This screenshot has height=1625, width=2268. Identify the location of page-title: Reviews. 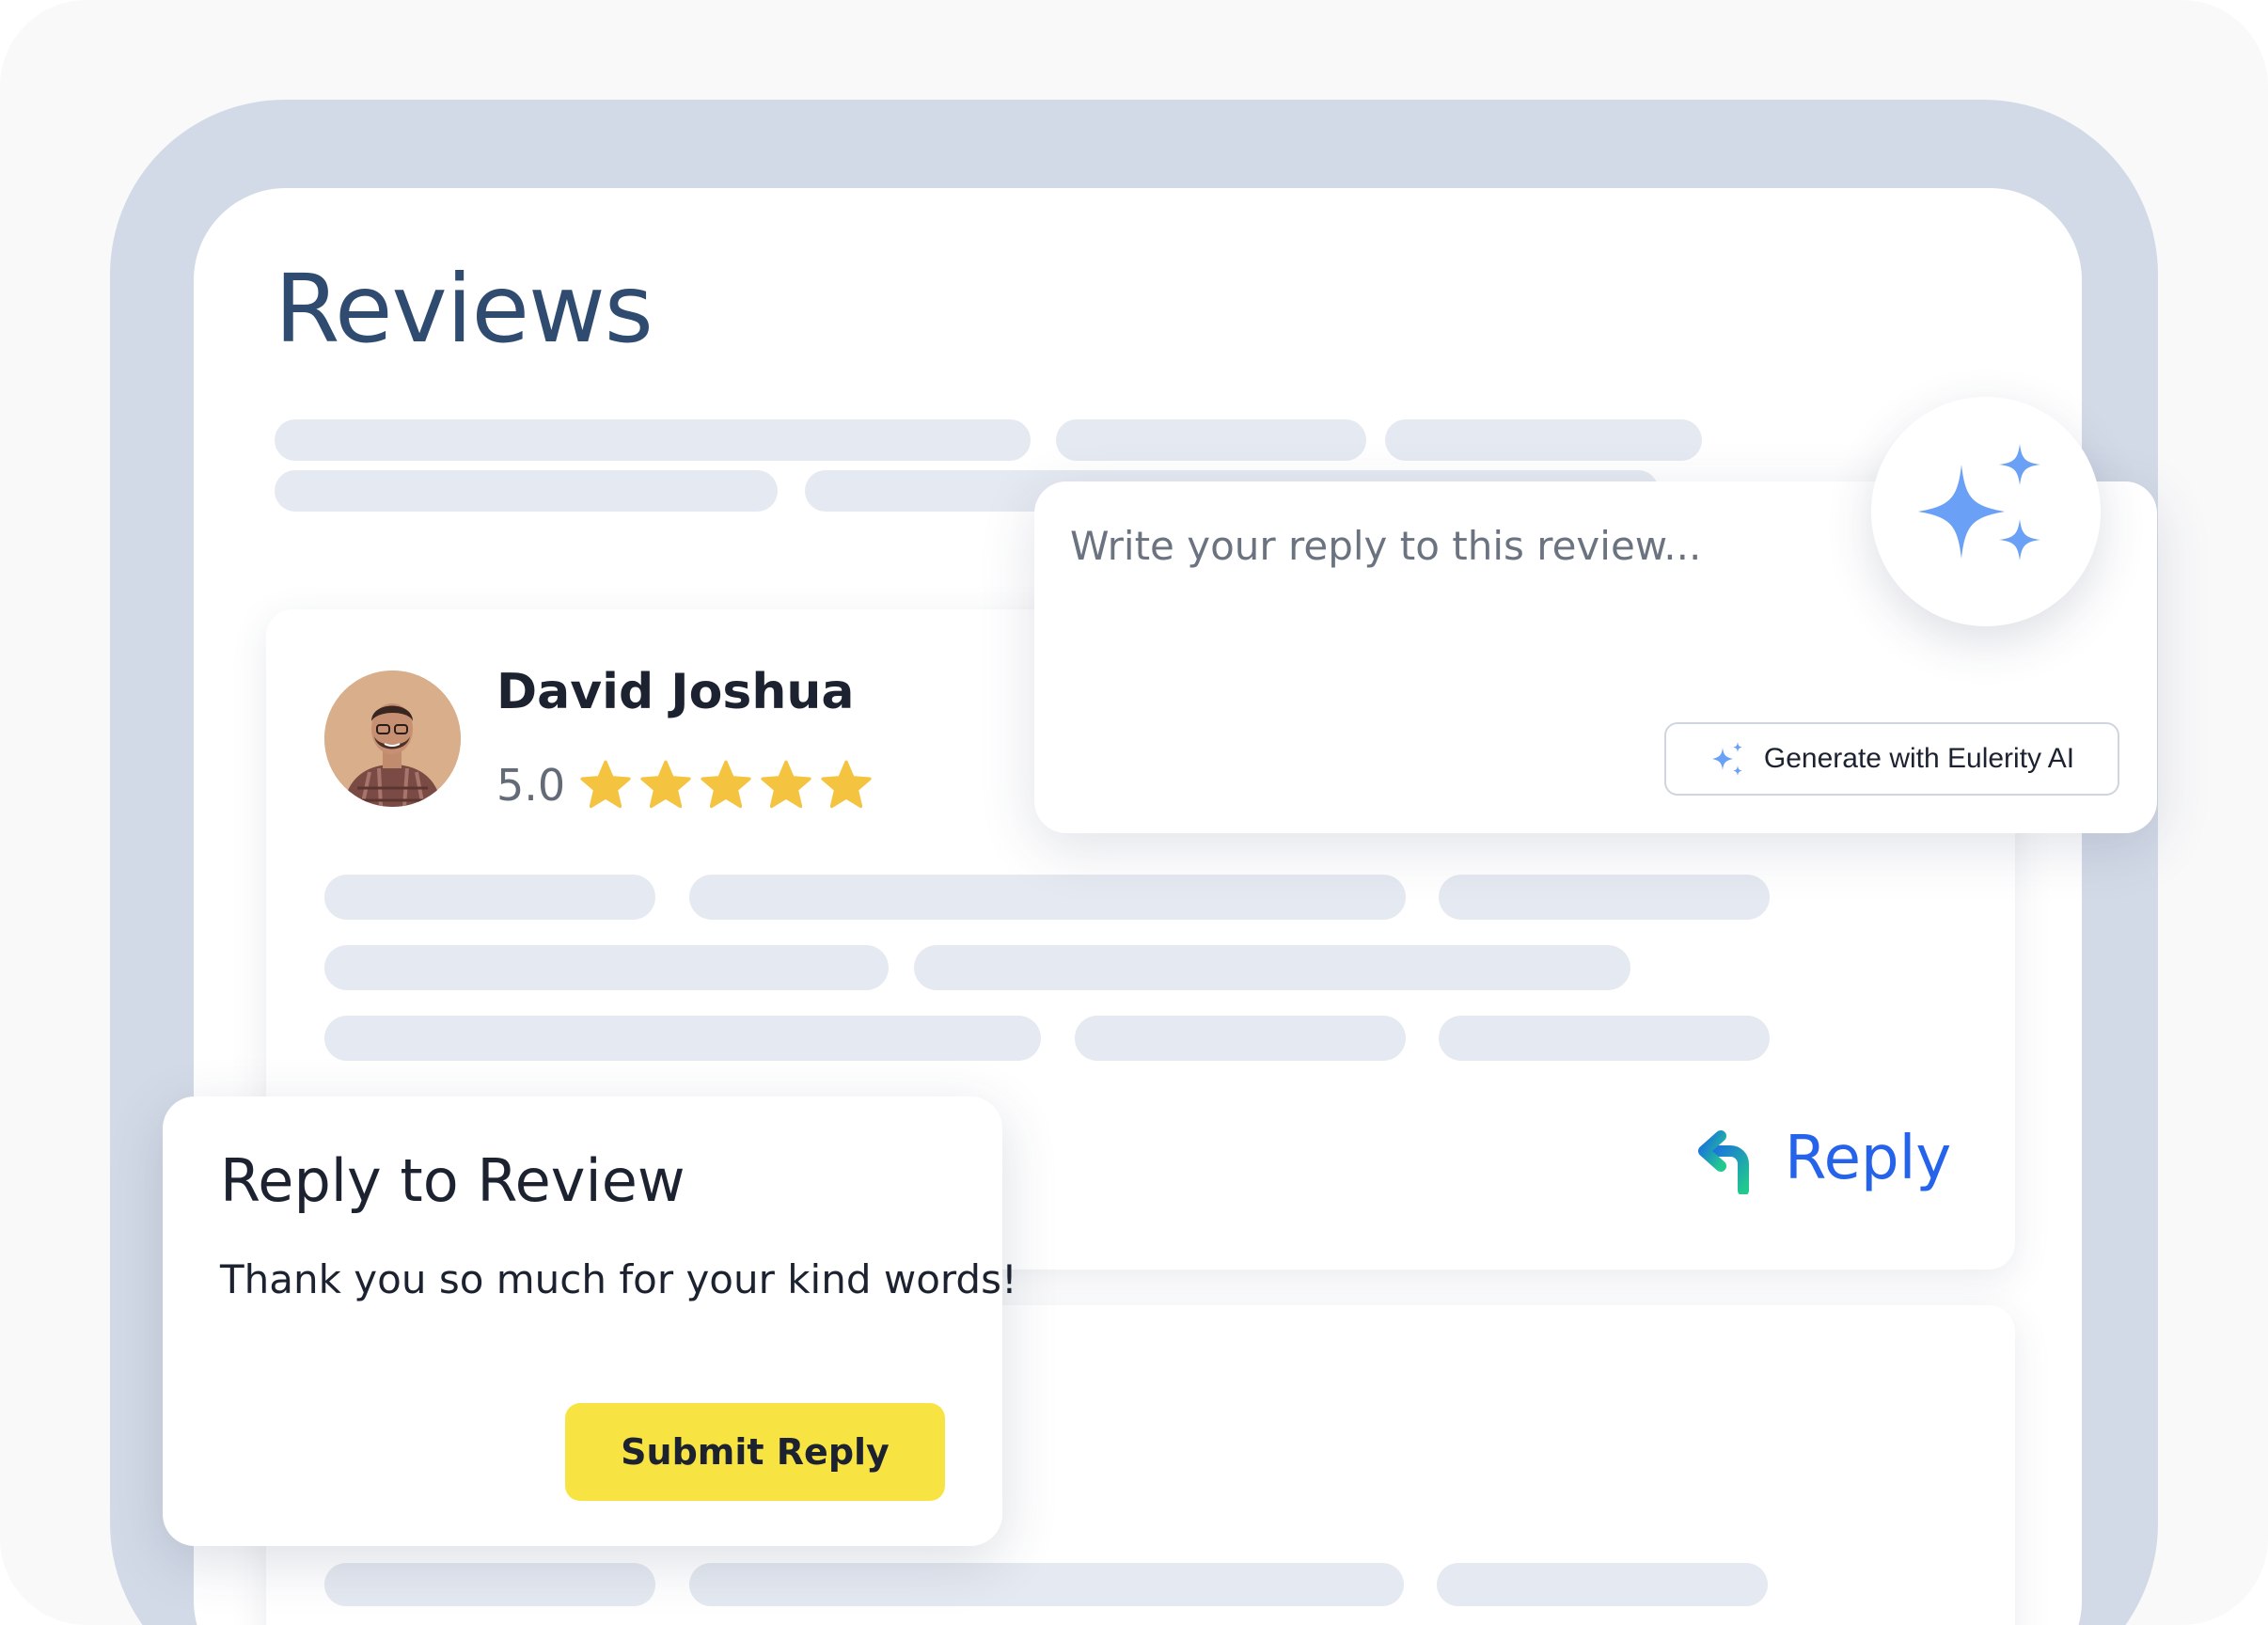
(464, 309).